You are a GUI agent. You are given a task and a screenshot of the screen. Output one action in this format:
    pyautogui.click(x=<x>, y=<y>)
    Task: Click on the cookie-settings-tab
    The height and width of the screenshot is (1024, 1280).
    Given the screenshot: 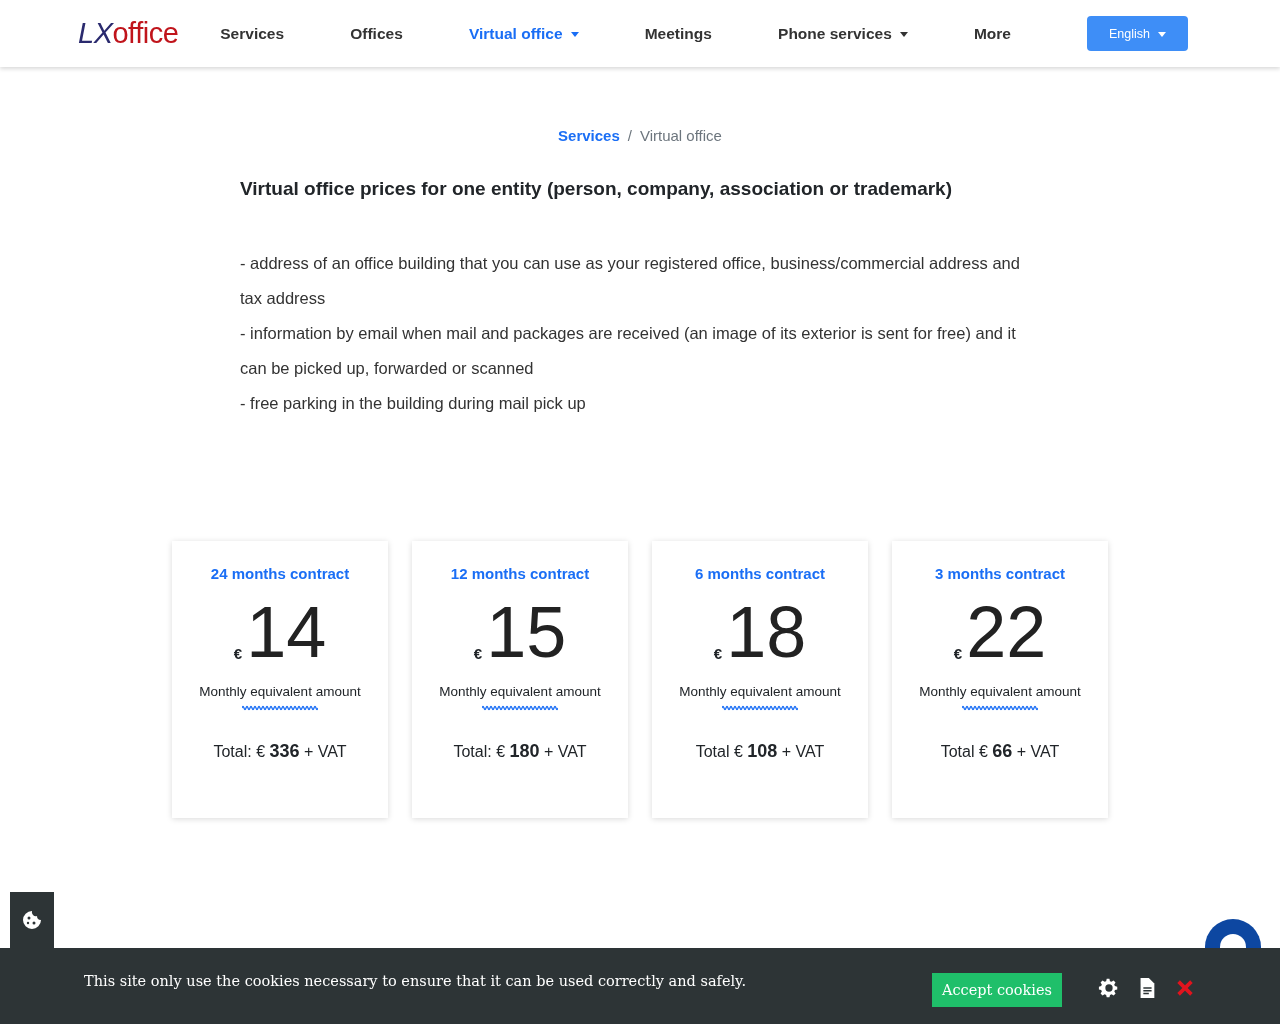 What is the action you would take?
    pyautogui.click(x=32, y=920)
    